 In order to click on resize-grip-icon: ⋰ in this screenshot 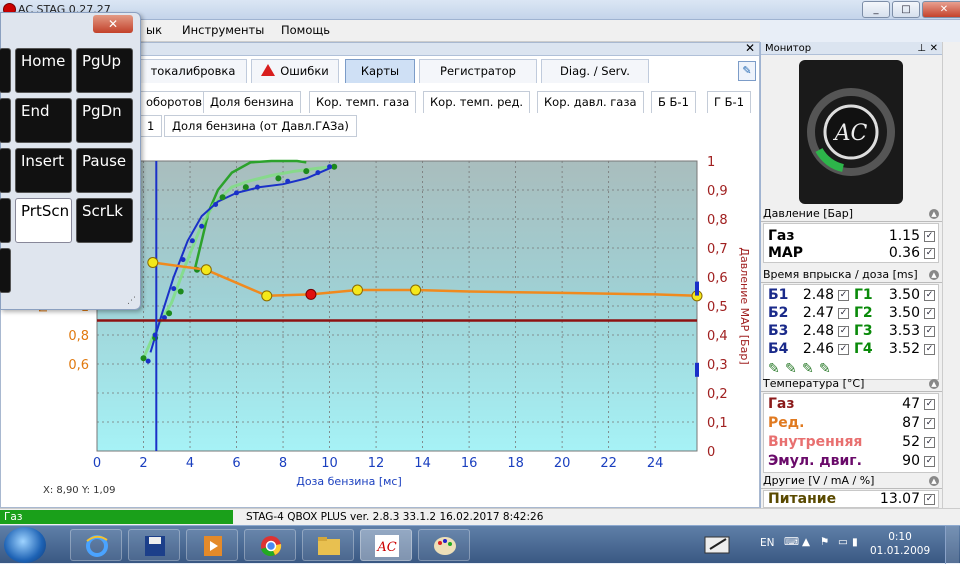, I will do `click(131, 301)`.